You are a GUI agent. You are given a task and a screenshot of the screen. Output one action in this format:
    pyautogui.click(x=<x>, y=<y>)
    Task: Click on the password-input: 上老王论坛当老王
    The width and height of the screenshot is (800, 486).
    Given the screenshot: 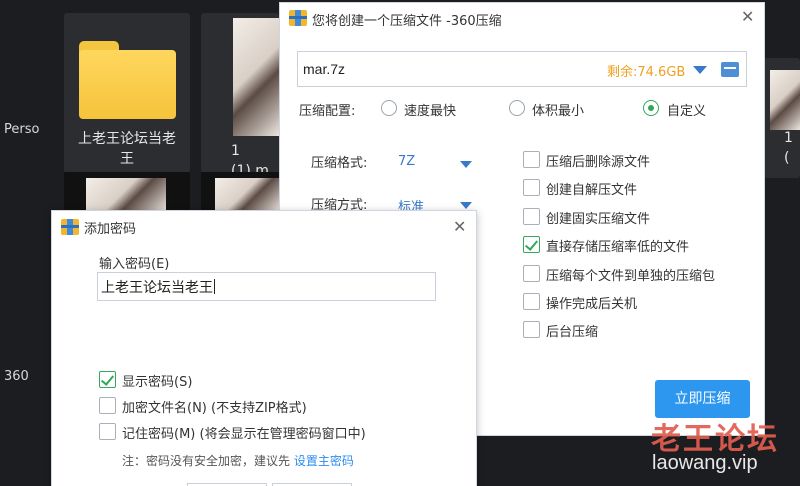 What is the action you would take?
    pyautogui.click(x=266, y=286)
    